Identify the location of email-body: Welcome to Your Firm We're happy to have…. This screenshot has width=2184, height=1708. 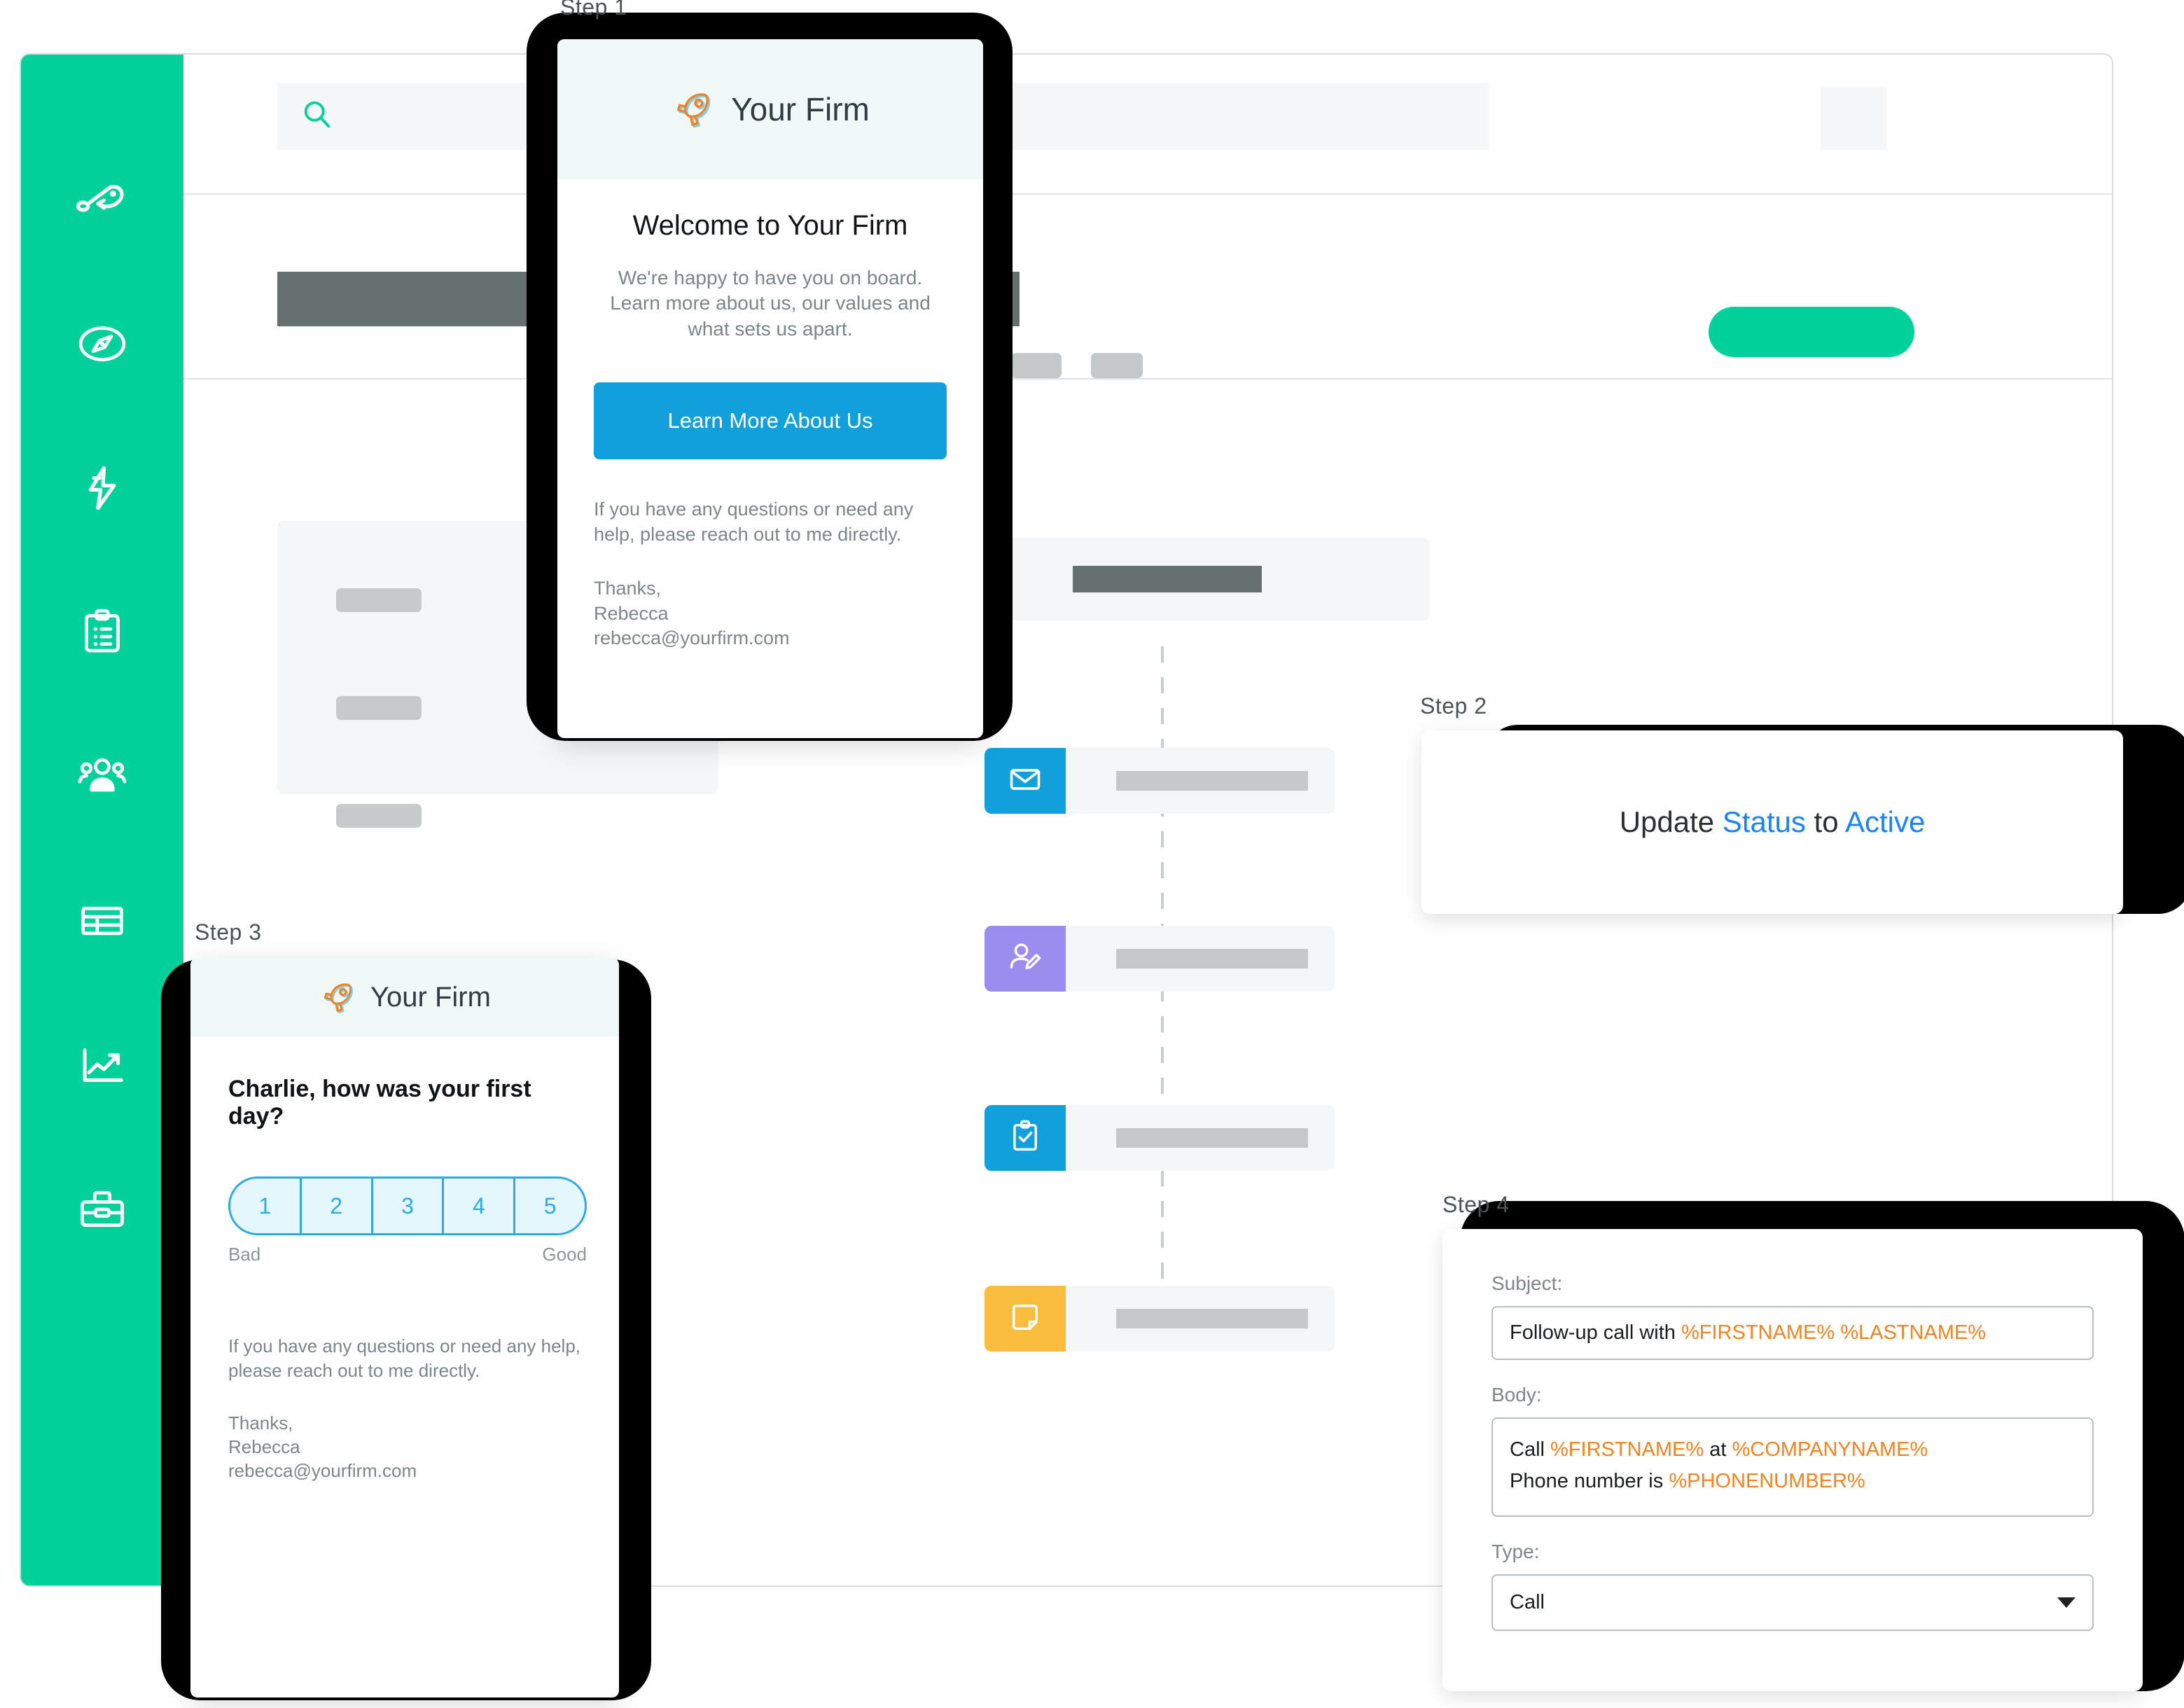
(770, 415).